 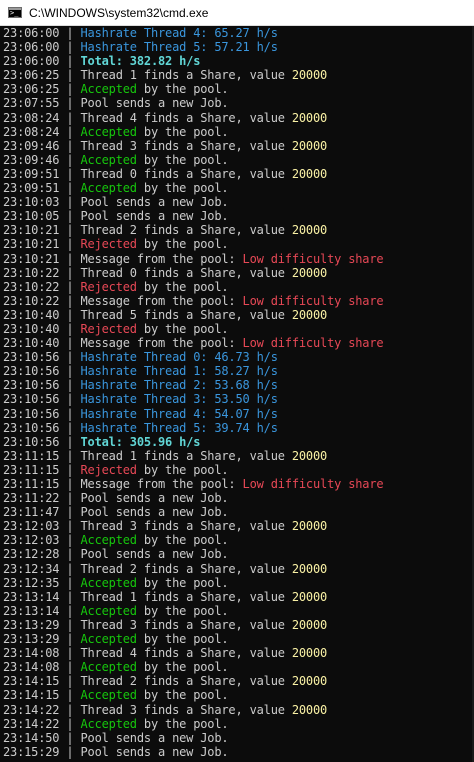 What do you see at coordinates (119, 12) in the screenshot?
I see `window-title: C:\WINDOWS\system32\cmd.exe` at bounding box center [119, 12].